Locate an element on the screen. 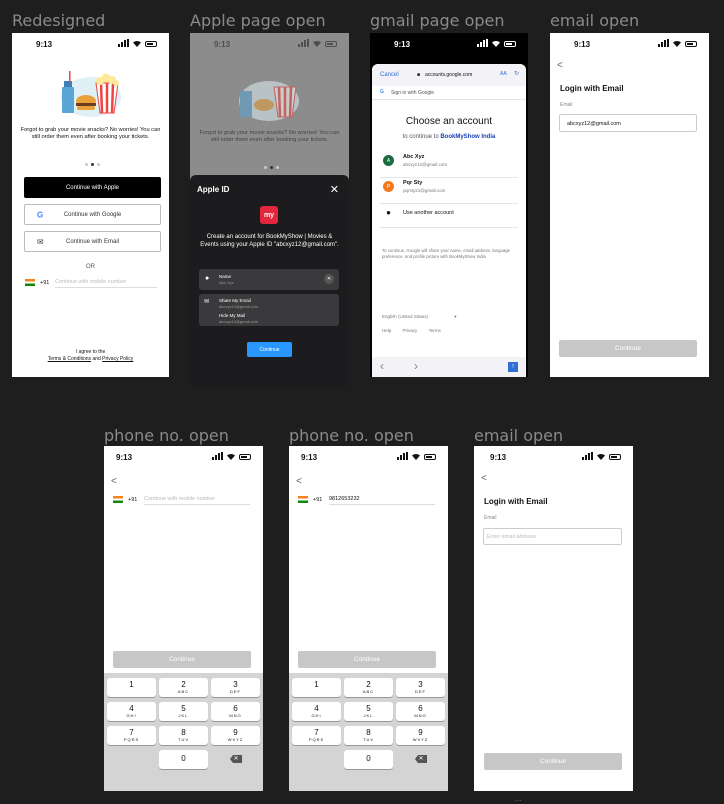 The width and height of the screenshot is (724, 804). reload-icon: ↻ is located at coordinates (516, 73).